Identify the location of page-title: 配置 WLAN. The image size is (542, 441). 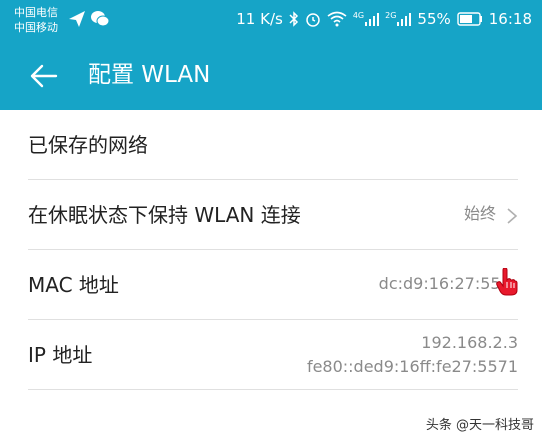
(149, 75).